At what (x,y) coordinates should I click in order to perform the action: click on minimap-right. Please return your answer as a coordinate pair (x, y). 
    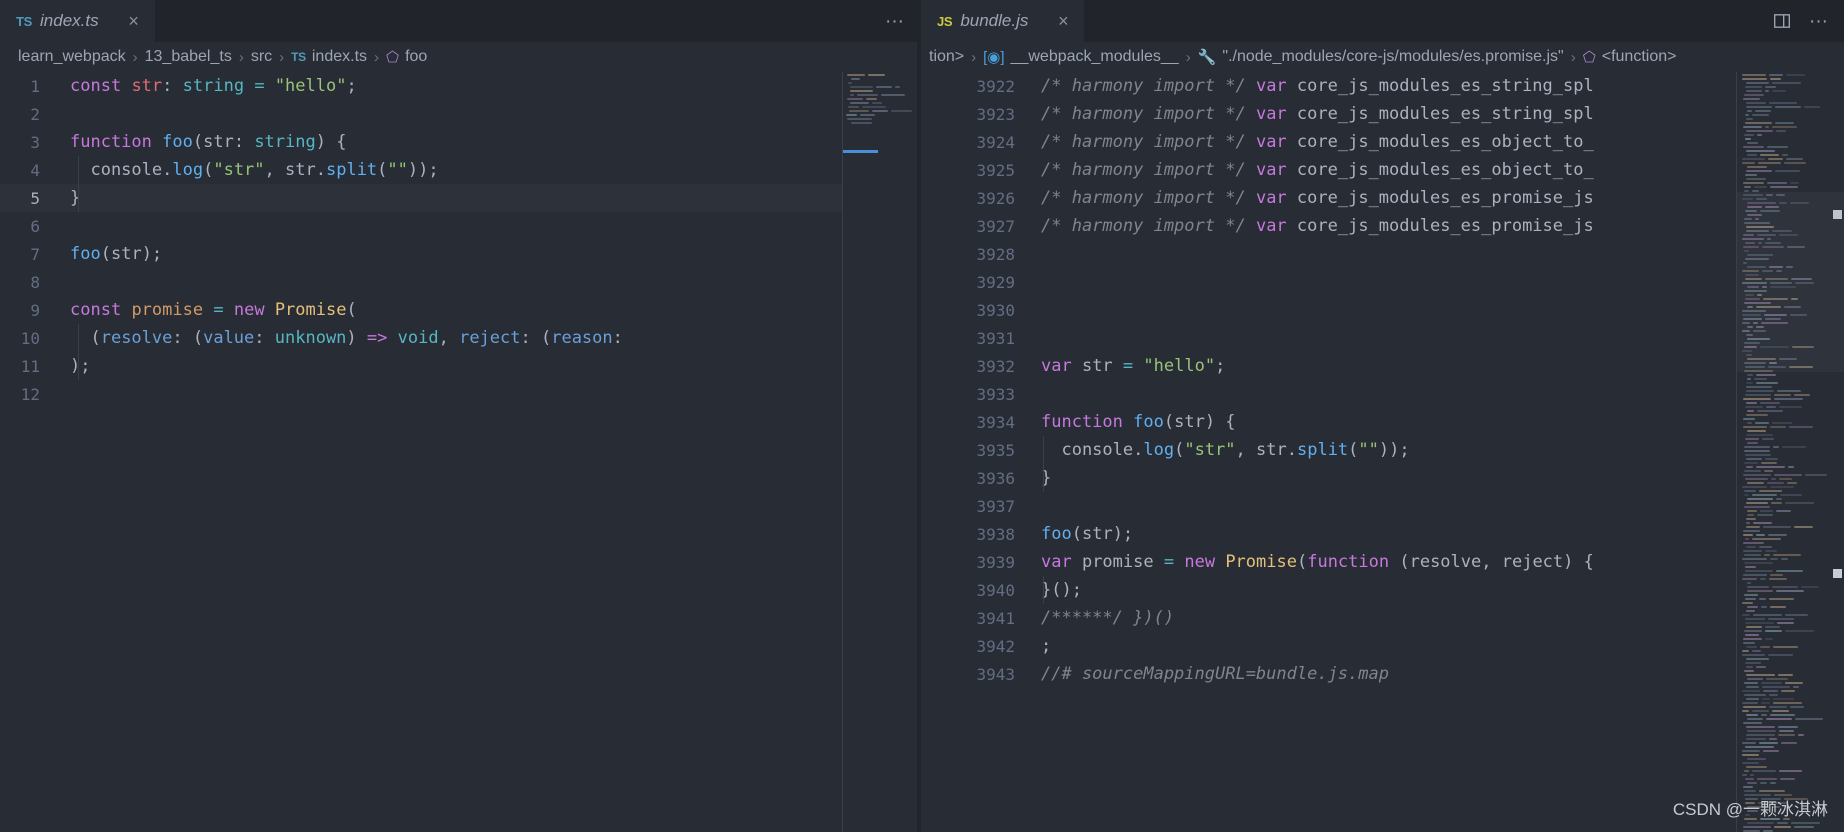
    Looking at the image, I should click on (1790, 452).